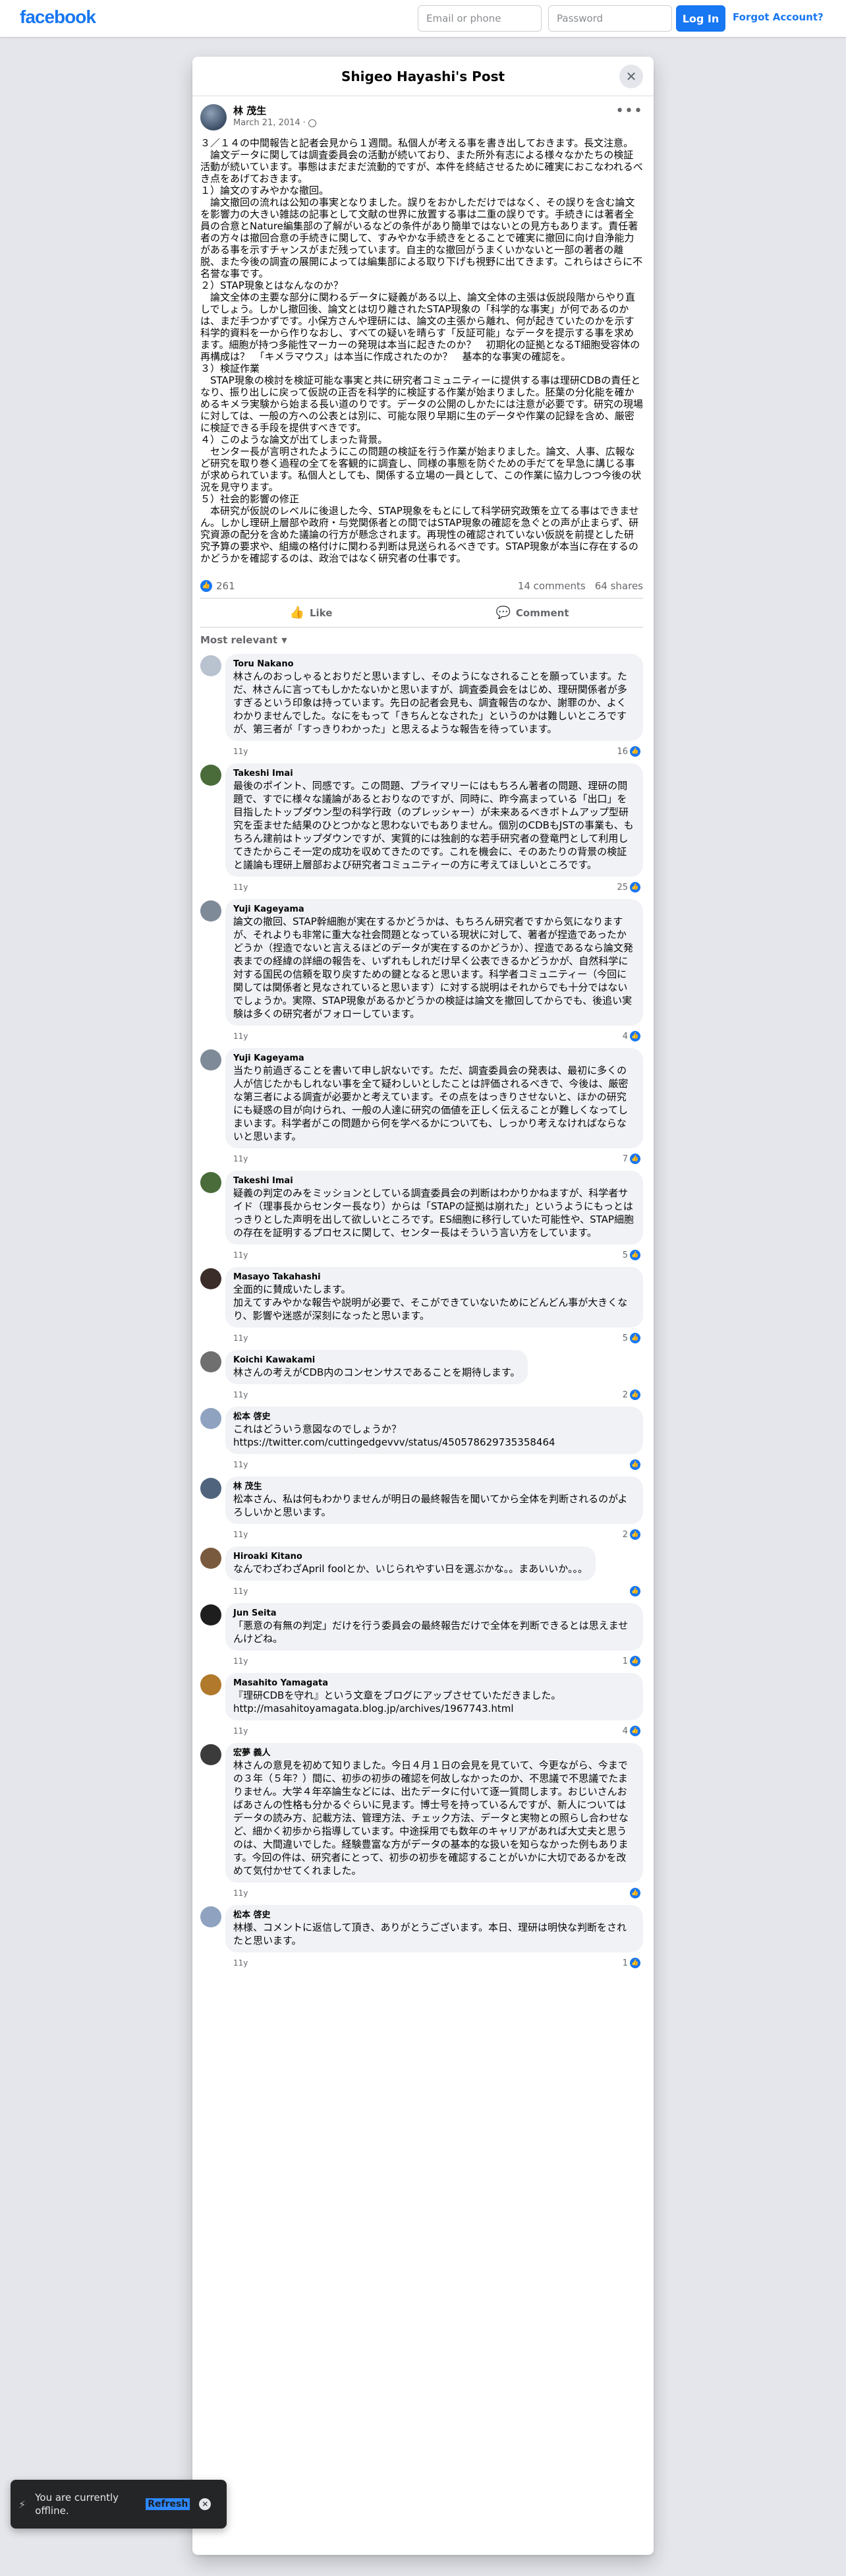 This screenshot has width=846, height=2576. I want to click on comment-reaction-count: 4, so click(625, 1731).